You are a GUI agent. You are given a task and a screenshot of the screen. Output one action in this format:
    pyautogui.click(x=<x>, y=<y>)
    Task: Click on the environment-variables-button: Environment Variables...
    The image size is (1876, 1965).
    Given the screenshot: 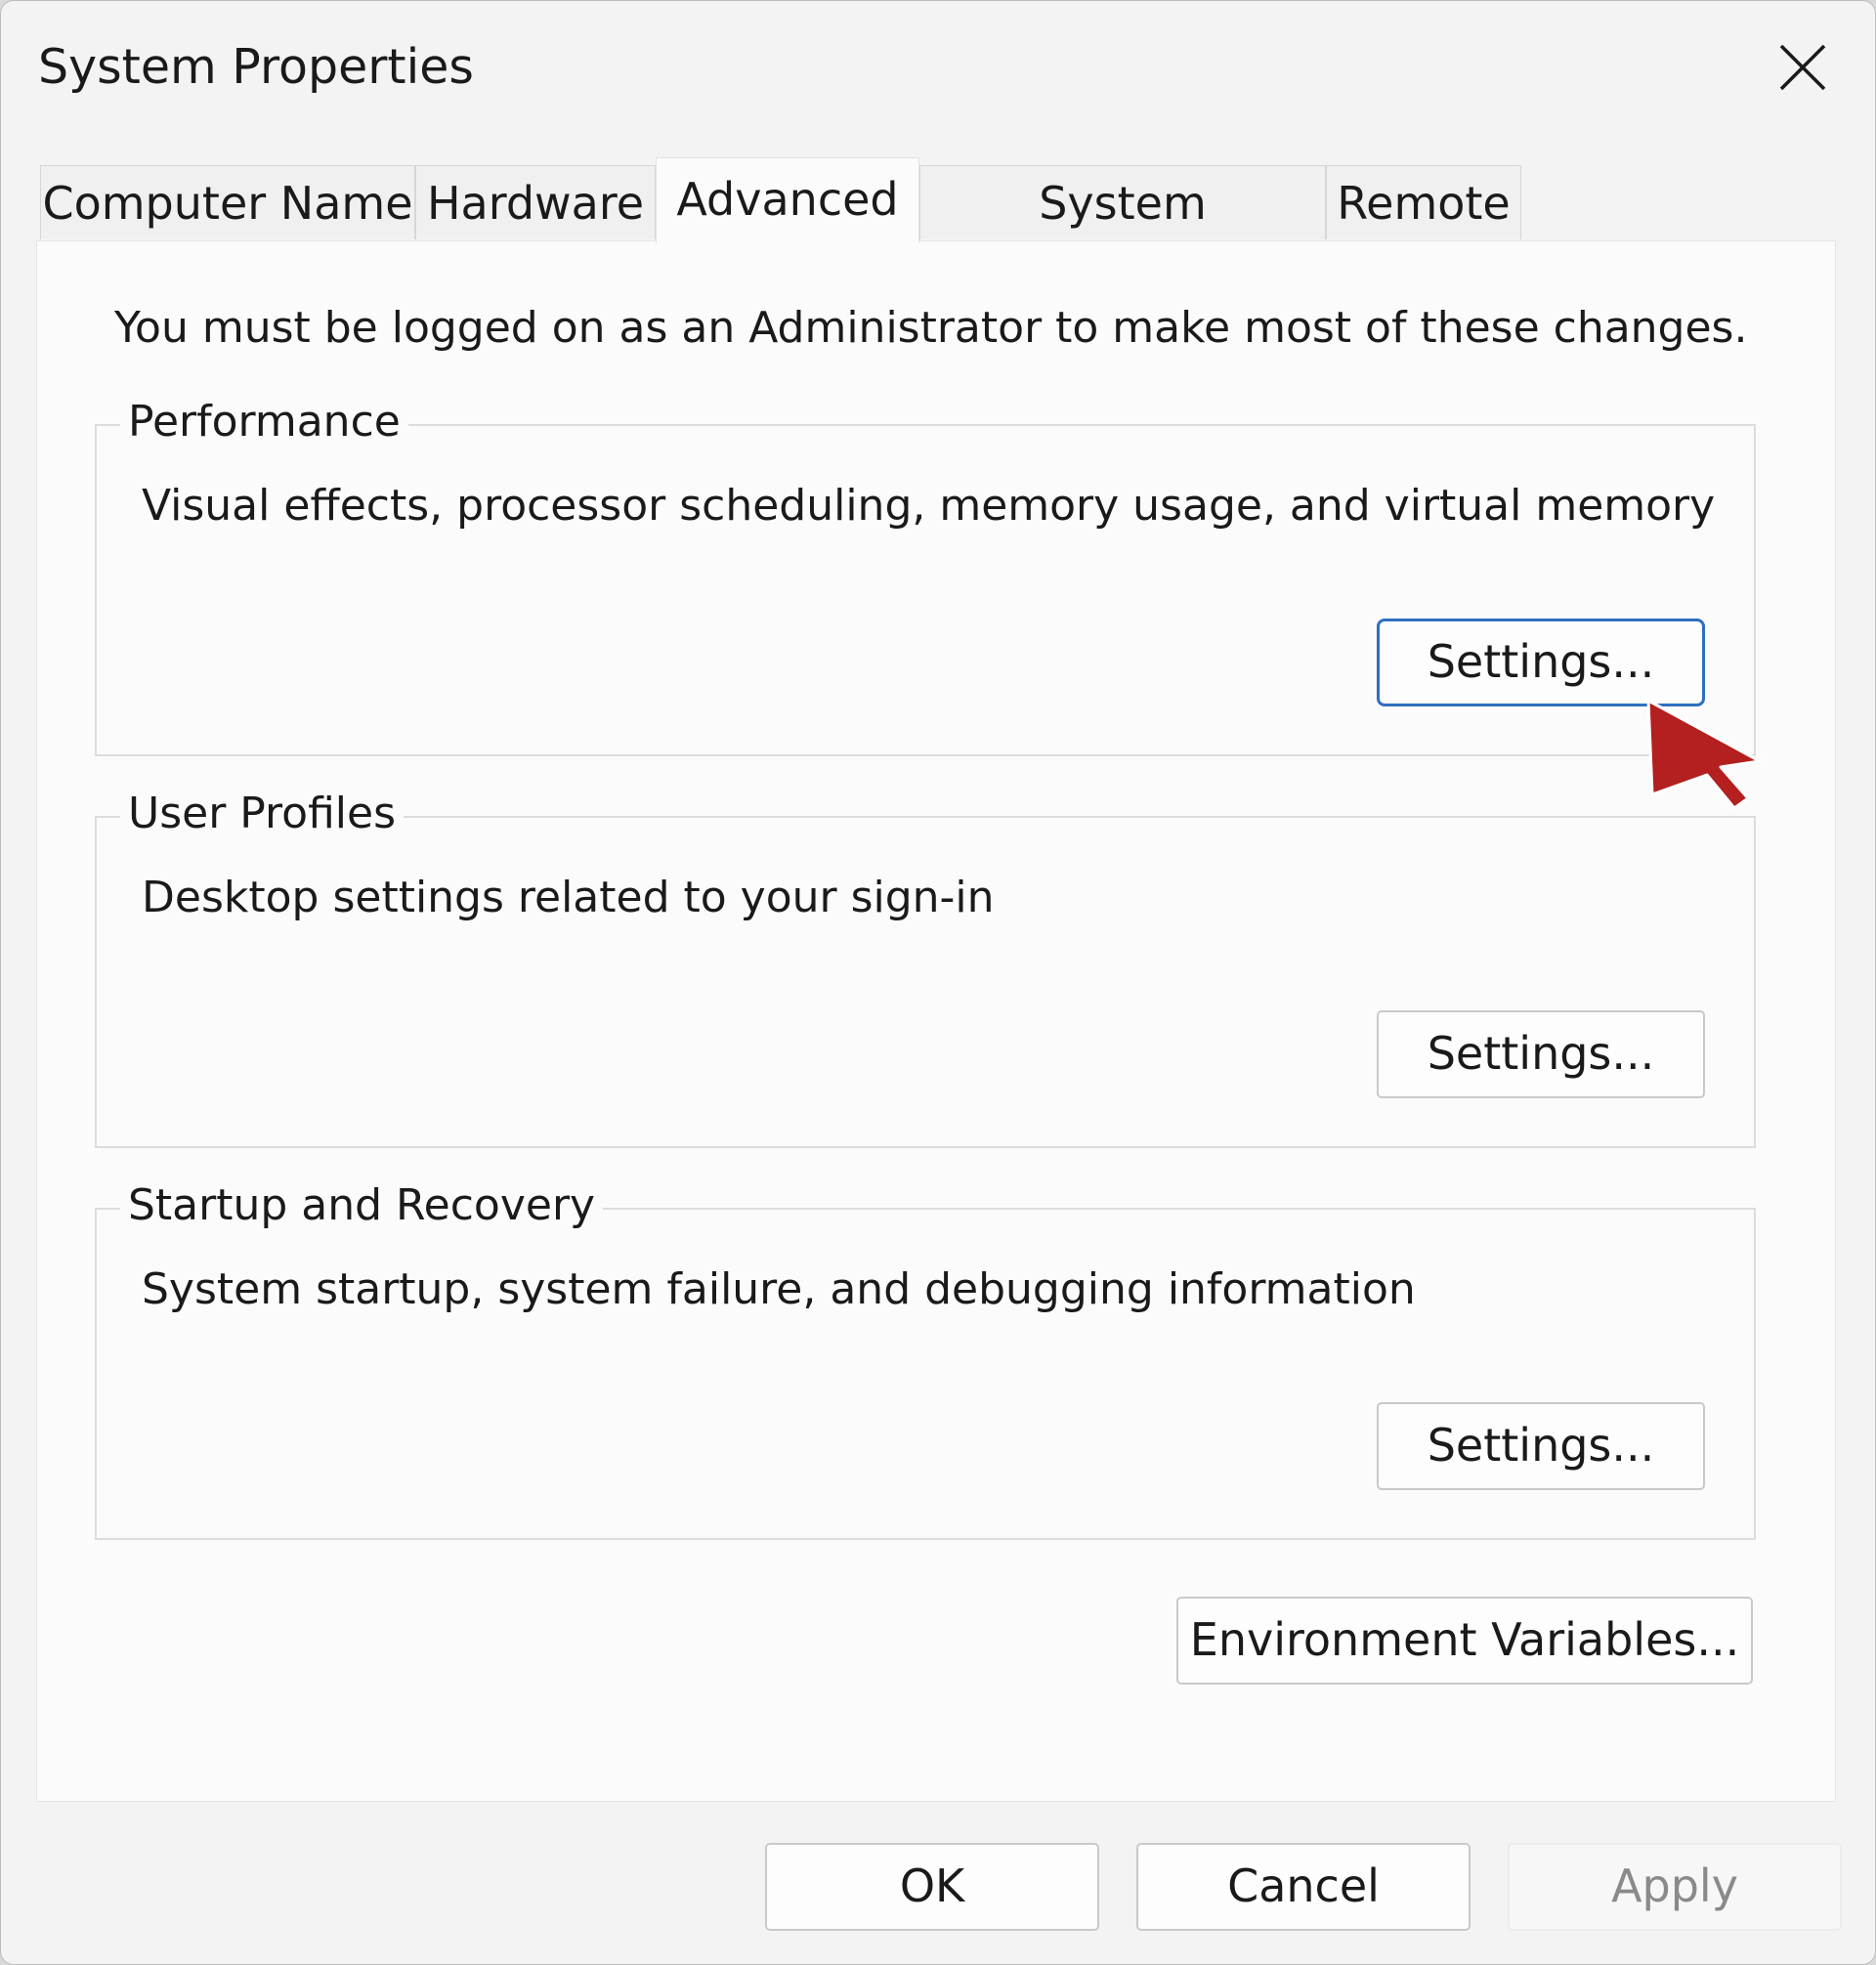 What is the action you would take?
    pyautogui.click(x=1464, y=1641)
    